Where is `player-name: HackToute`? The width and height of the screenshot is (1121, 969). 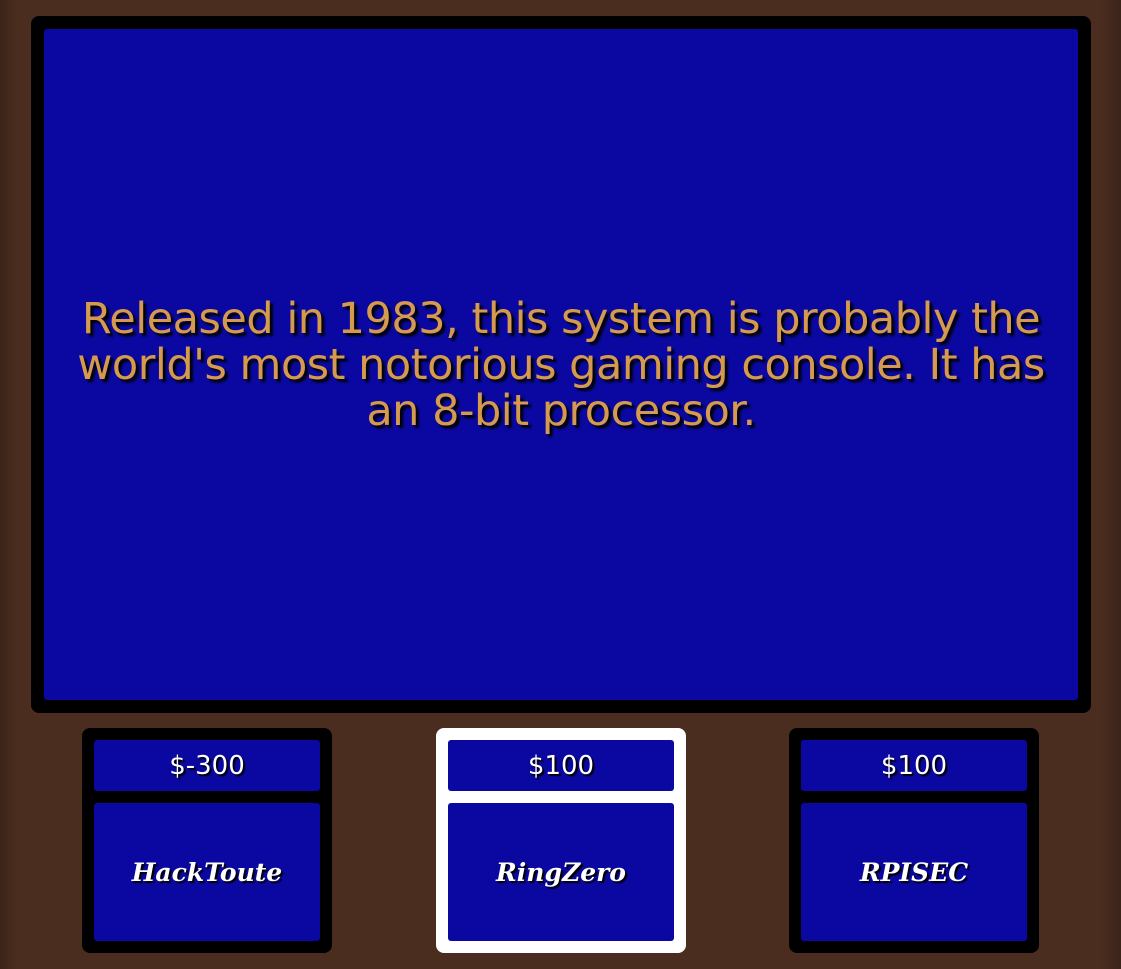 player-name: HackToute is located at coordinates (207, 872).